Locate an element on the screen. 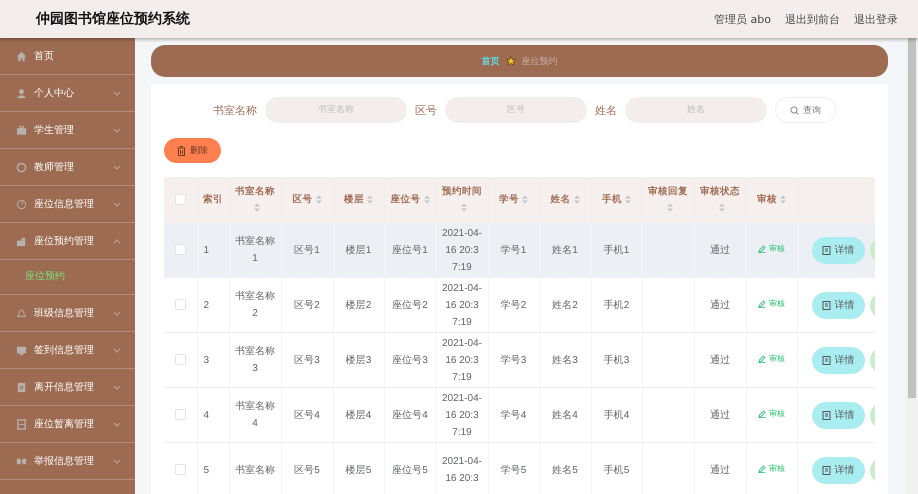 The image size is (918, 494). search-field: 书室名称 is located at coordinates (336, 110).